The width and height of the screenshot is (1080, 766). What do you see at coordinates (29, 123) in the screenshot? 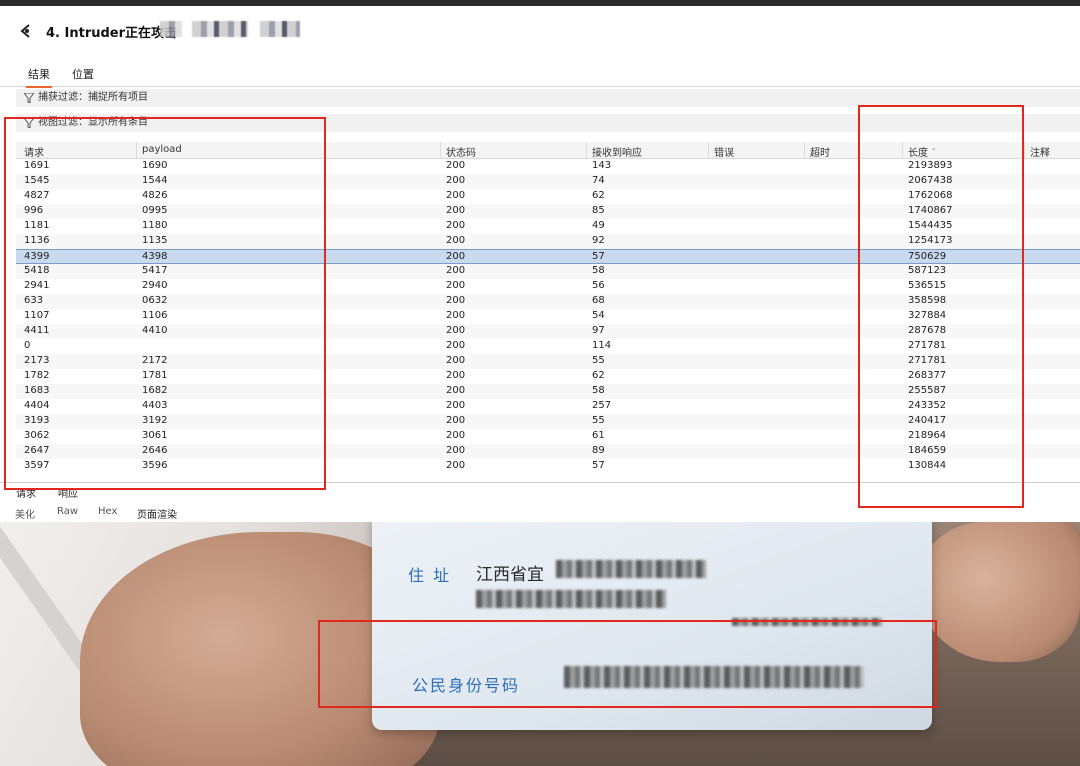
I see `filter-icon` at bounding box center [29, 123].